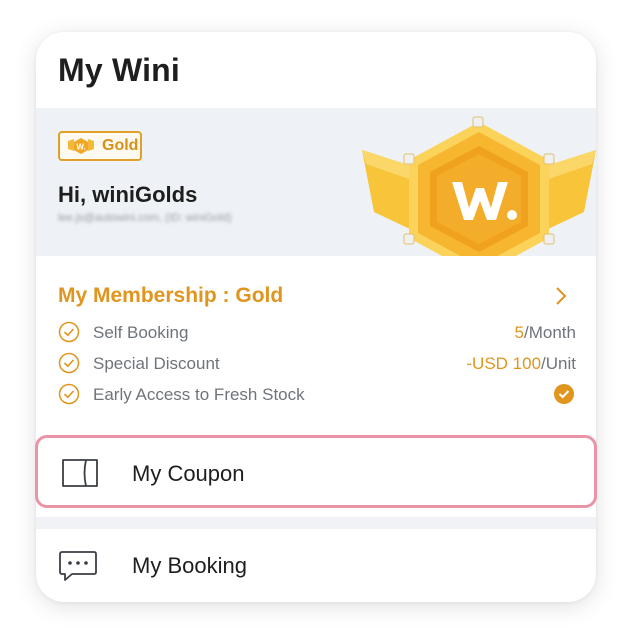 The width and height of the screenshot is (632, 642). I want to click on benefit-value: 5/Month, so click(545, 333).